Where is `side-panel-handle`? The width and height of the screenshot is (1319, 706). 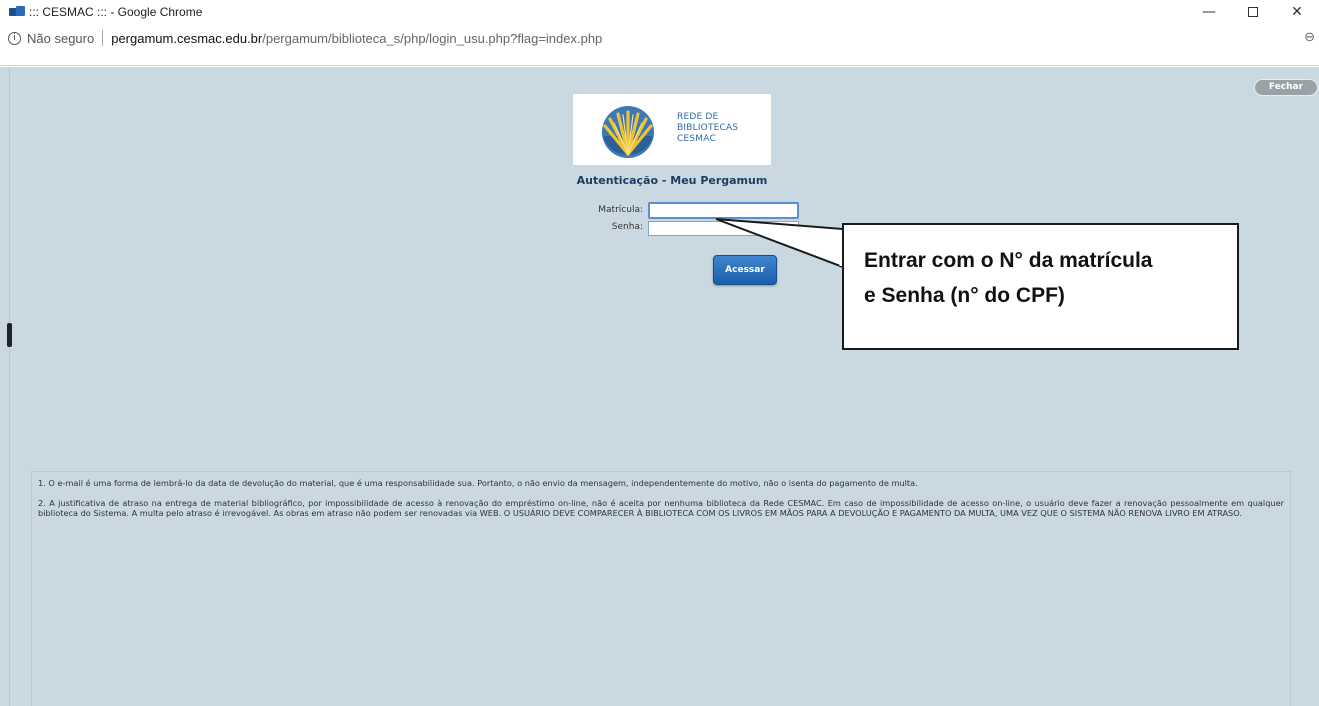 side-panel-handle is located at coordinates (9, 335).